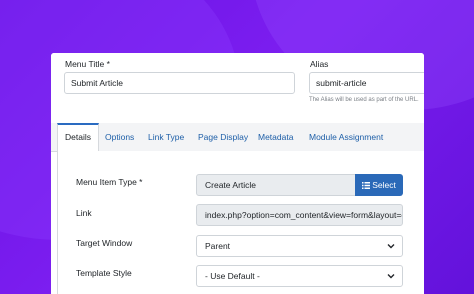 The height and width of the screenshot is (294, 474). Describe the element at coordinates (104, 273) in the screenshot. I see `template-style-label: Template Style` at that location.